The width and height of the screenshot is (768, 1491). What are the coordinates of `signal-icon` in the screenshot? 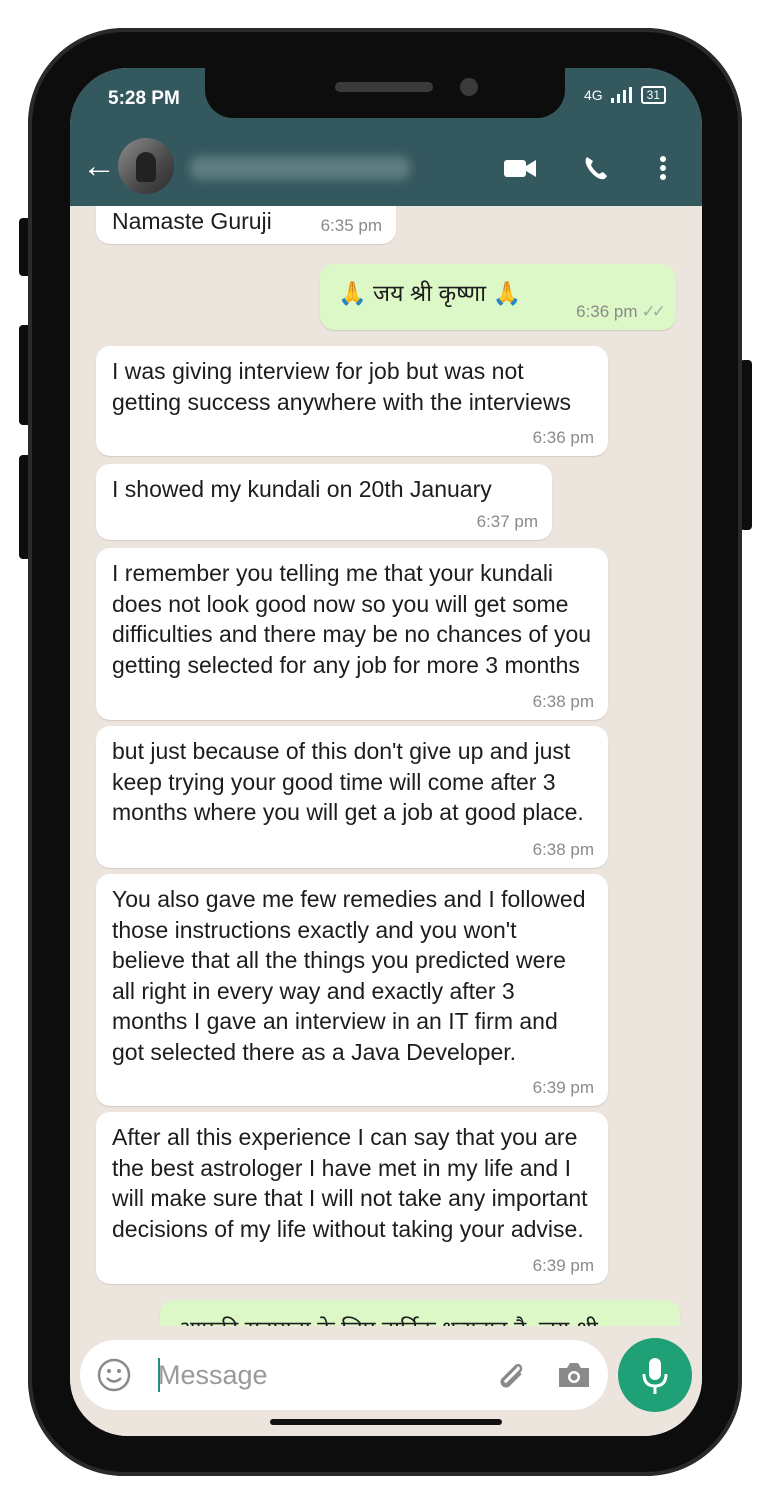 It's located at (621, 95).